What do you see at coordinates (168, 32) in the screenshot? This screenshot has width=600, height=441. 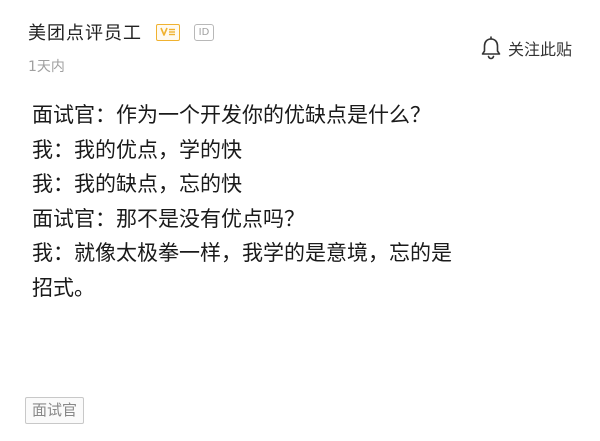 I see `verified-badge-icon` at bounding box center [168, 32].